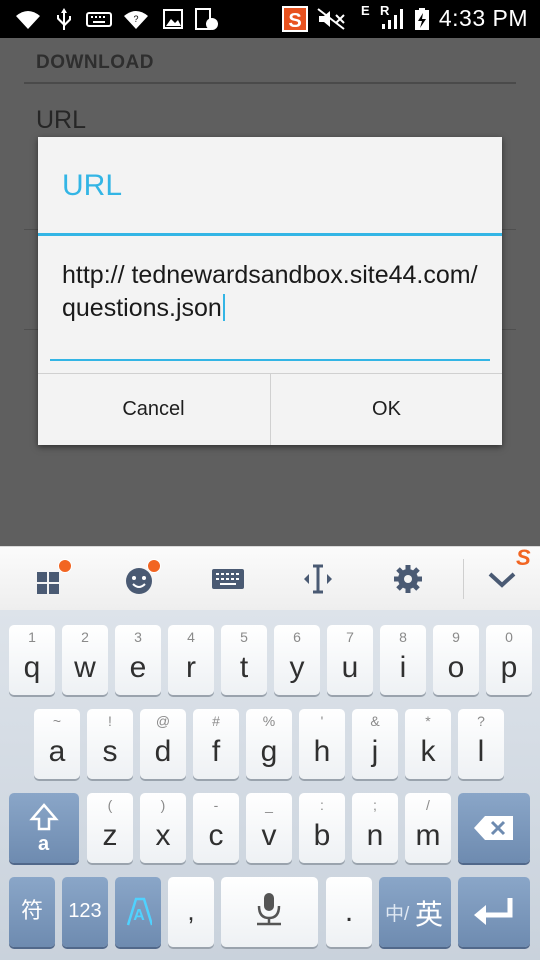  I want to click on key-b: :b, so click(322, 828).